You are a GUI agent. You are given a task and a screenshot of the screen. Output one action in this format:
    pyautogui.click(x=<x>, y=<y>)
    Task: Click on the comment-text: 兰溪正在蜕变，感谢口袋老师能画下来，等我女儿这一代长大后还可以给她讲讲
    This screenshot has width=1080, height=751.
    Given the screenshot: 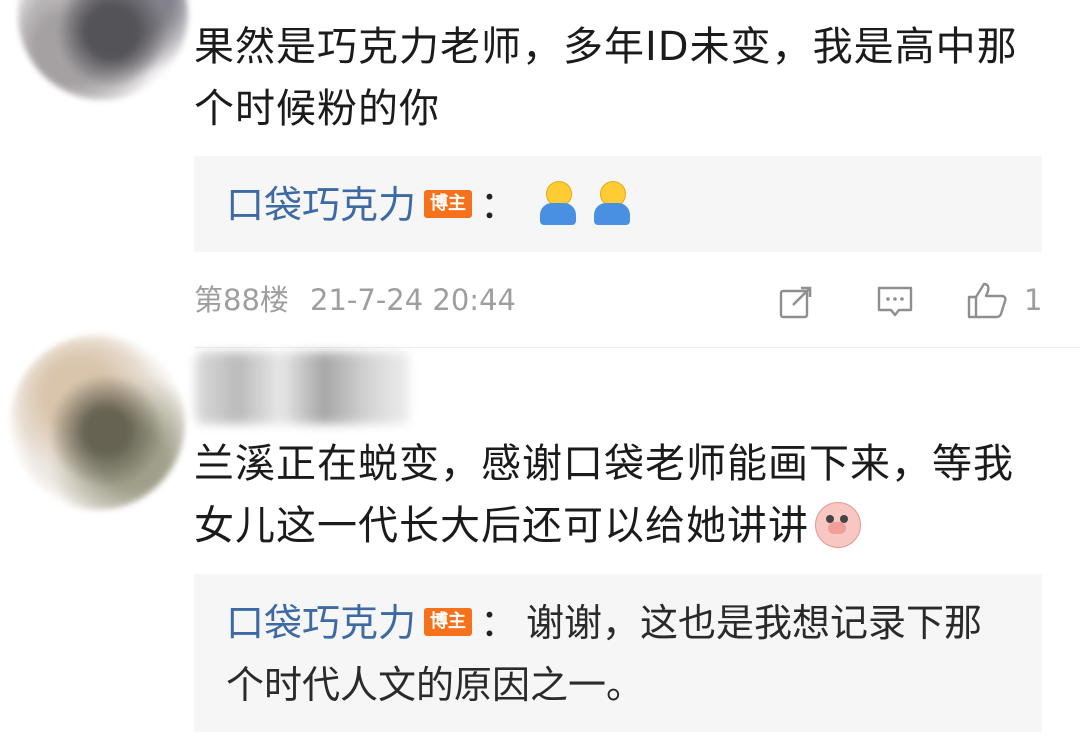 What is the action you would take?
    pyautogui.click(x=614, y=495)
    